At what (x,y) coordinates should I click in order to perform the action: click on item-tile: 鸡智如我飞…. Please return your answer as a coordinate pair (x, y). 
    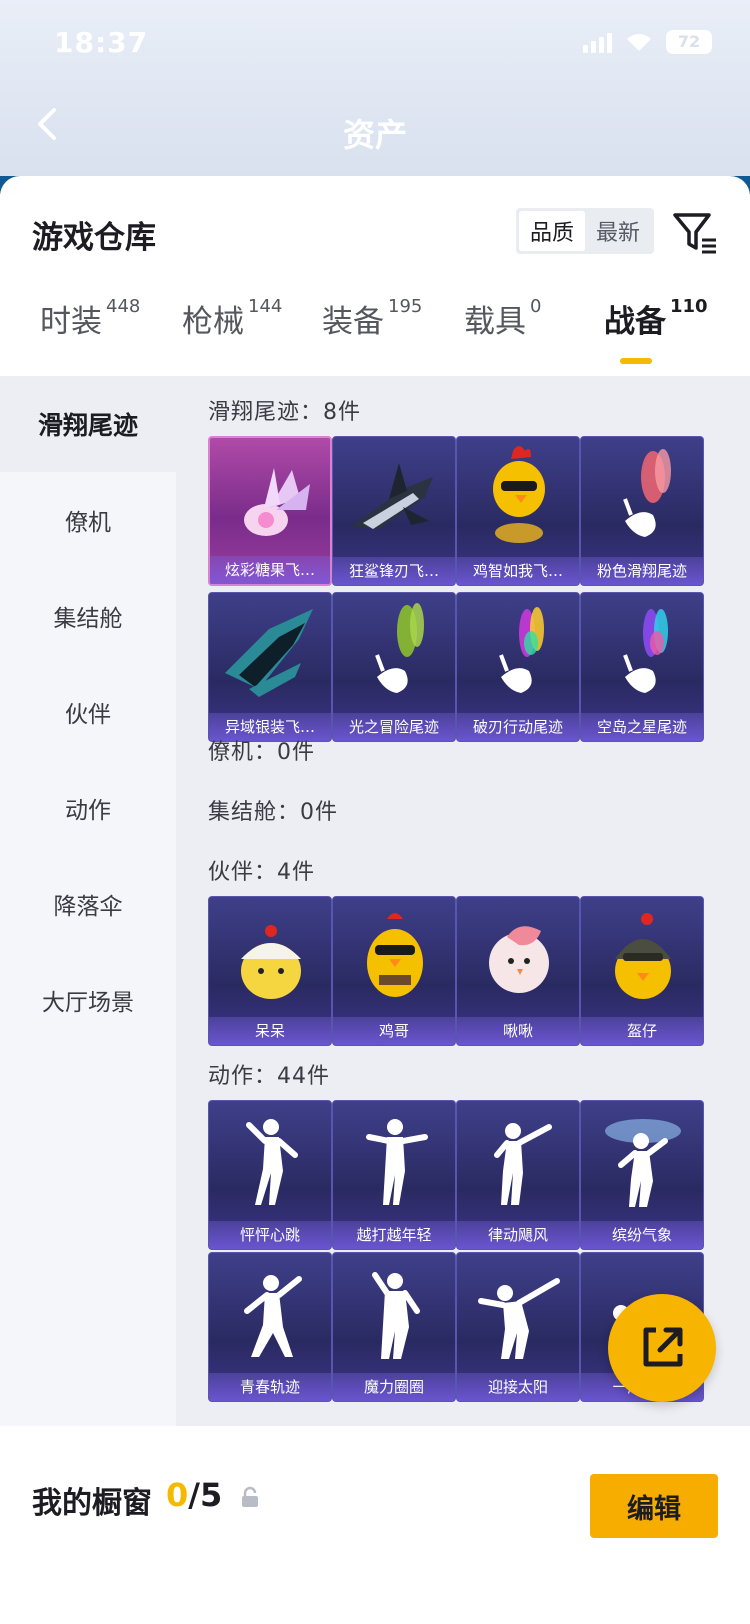
    Looking at the image, I should click on (518, 511).